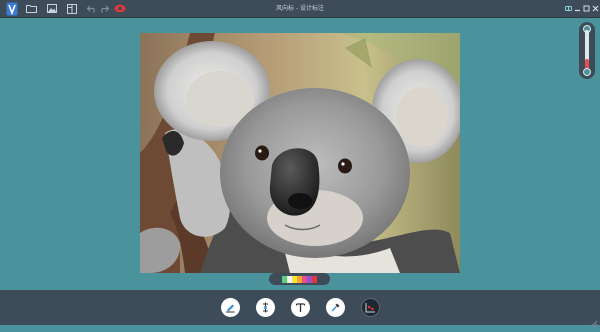 Image resolution: width=600 pixels, height=332 pixels. I want to click on open-folder-icon, so click(31, 8).